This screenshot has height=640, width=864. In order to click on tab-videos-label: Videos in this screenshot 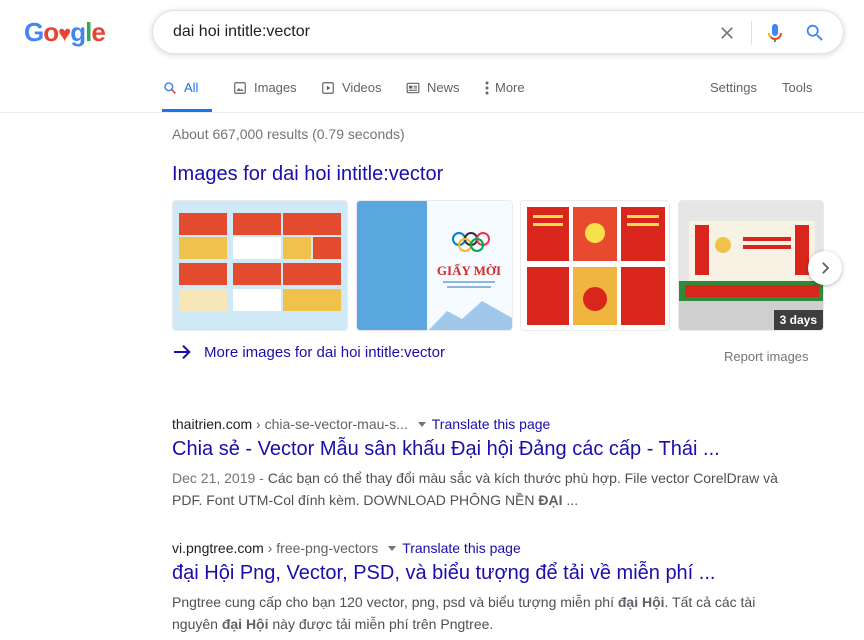, I will do `click(362, 87)`.